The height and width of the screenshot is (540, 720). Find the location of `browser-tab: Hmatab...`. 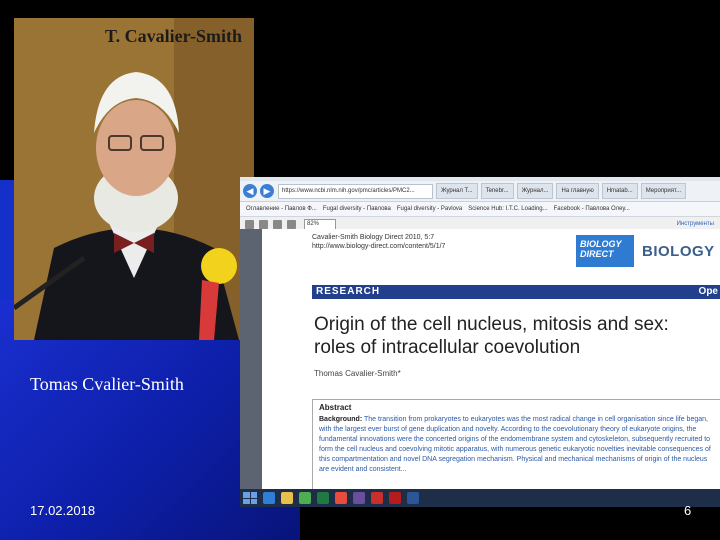

browser-tab: Hmatab... is located at coordinates (619, 191).